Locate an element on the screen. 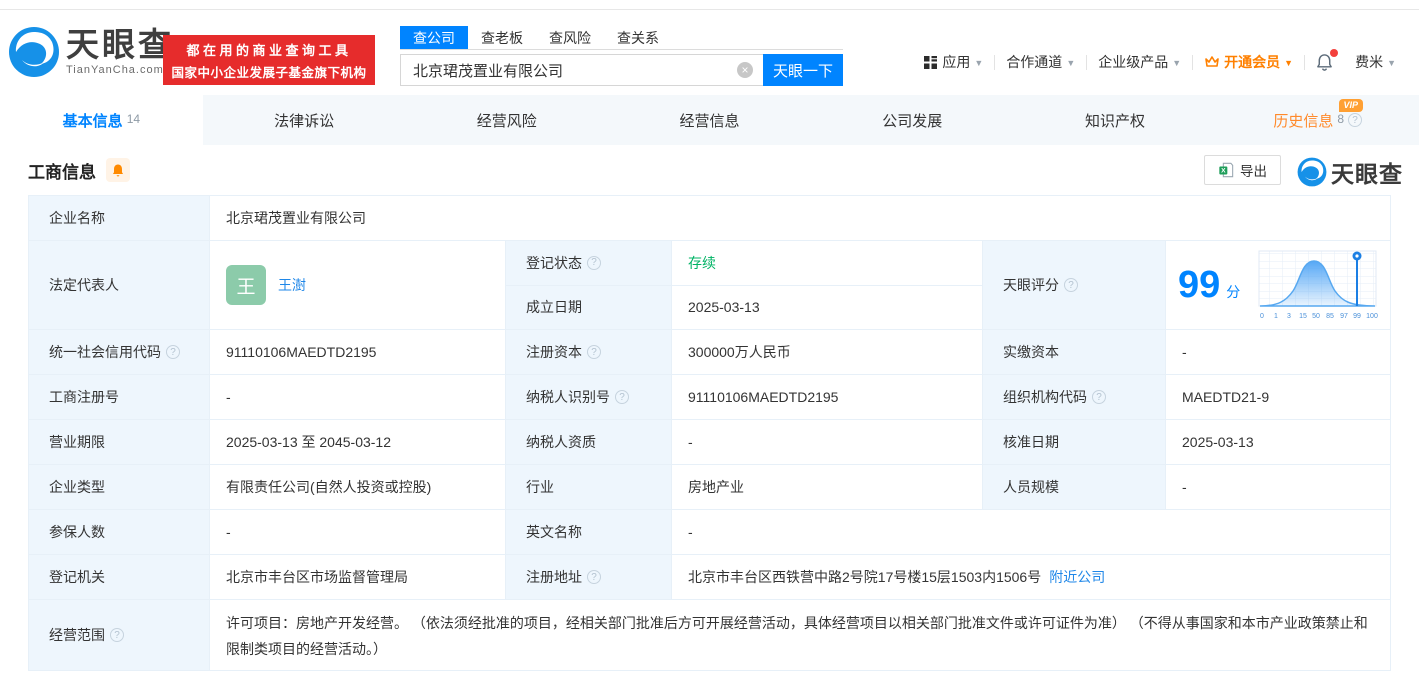 This screenshot has height=674, width=1419. tab-label: 经营风险 is located at coordinates (506, 121).